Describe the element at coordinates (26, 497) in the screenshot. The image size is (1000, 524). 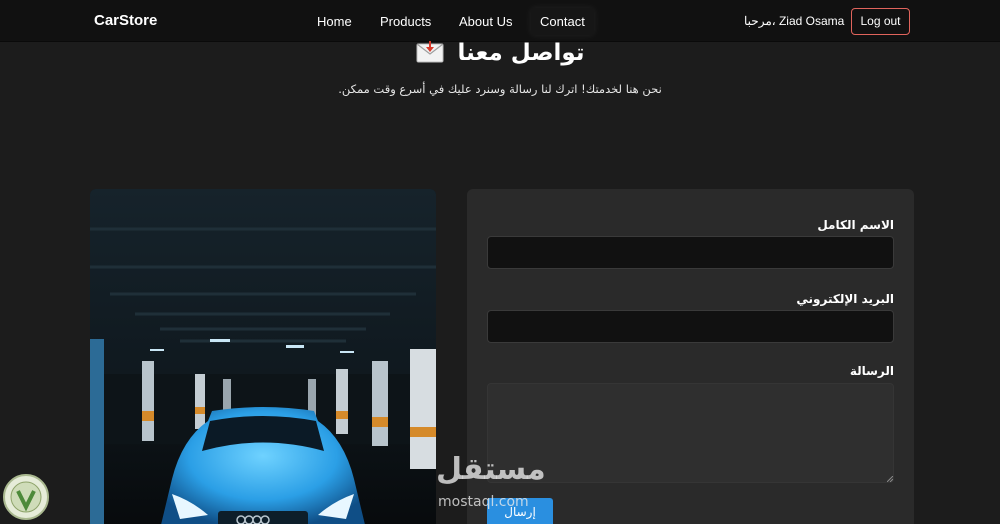
I see `watermark-seal-icon` at that location.